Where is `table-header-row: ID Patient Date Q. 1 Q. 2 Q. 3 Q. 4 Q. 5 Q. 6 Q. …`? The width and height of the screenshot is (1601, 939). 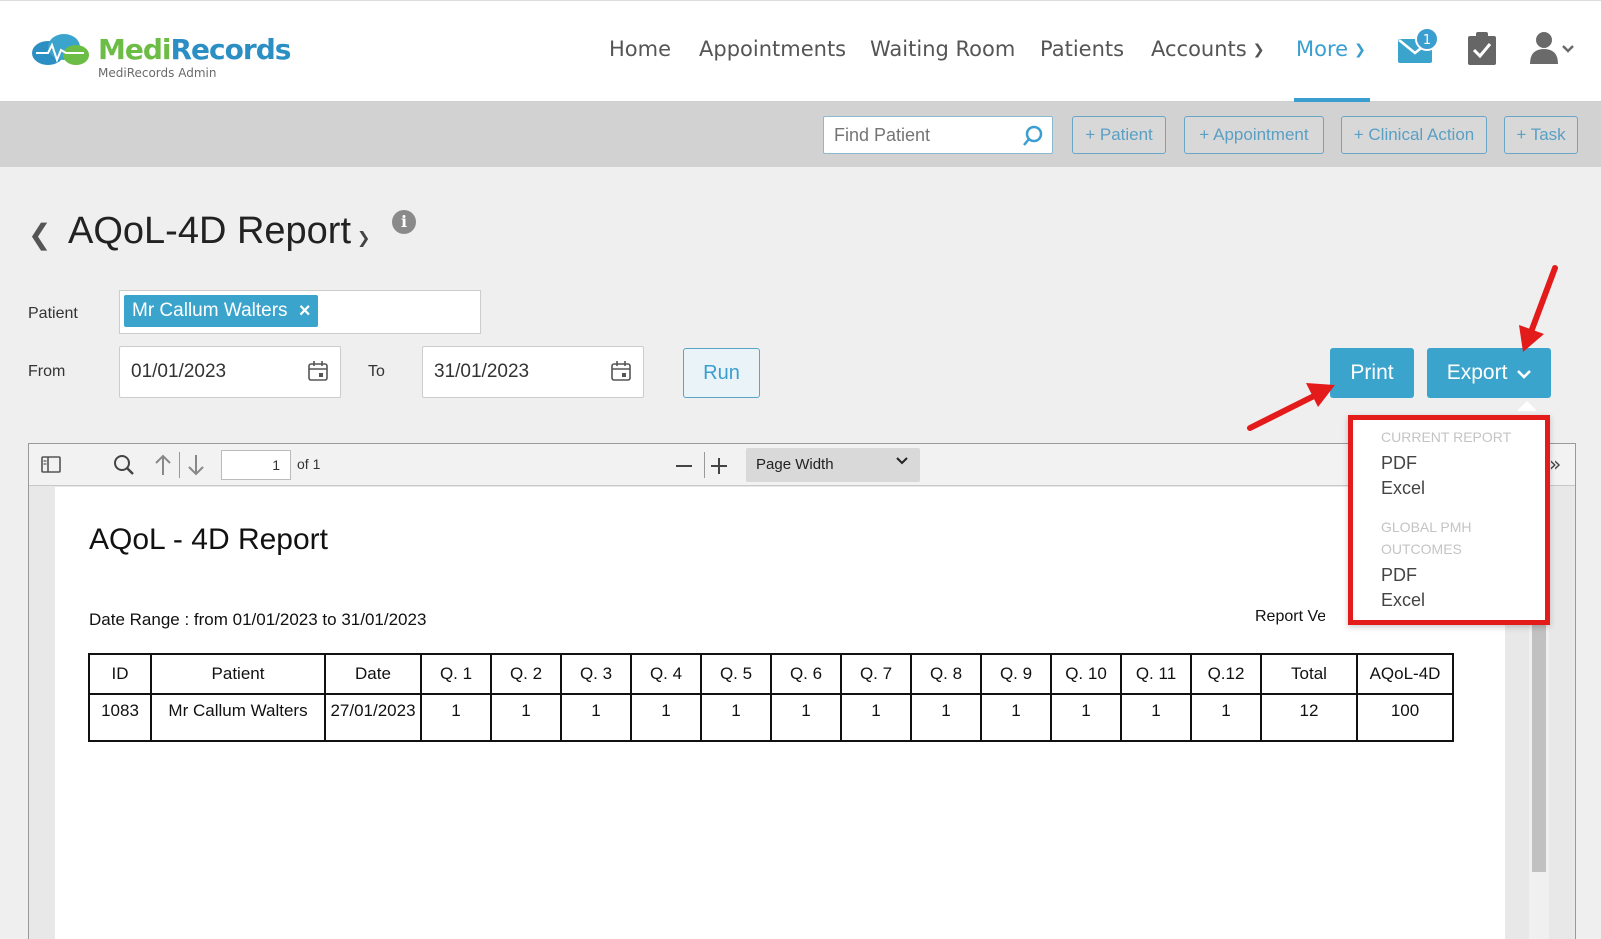
table-header-row: ID Patient Date Q. 1 Q. 2 Q. 3 Q. 4 Q. 5 Q. 6 Q. … is located at coordinates (771, 674).